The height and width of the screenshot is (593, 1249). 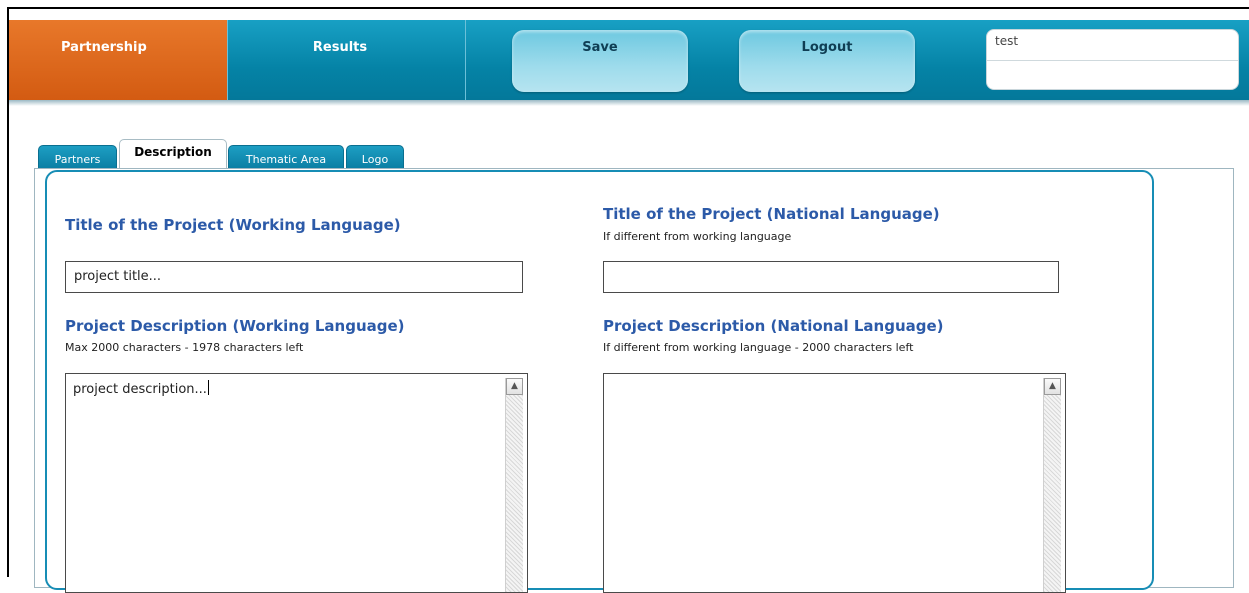 I want to click on desc-national-textarea: ▲, so click(x=834, y=483).